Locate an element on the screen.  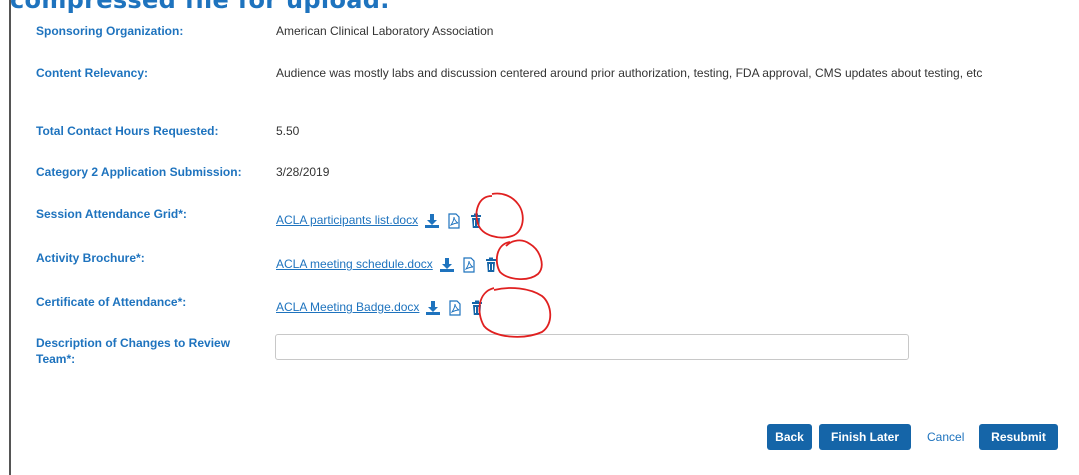
field-label: Description of Changes to Review Team*: is located at coordinates (133, 351).